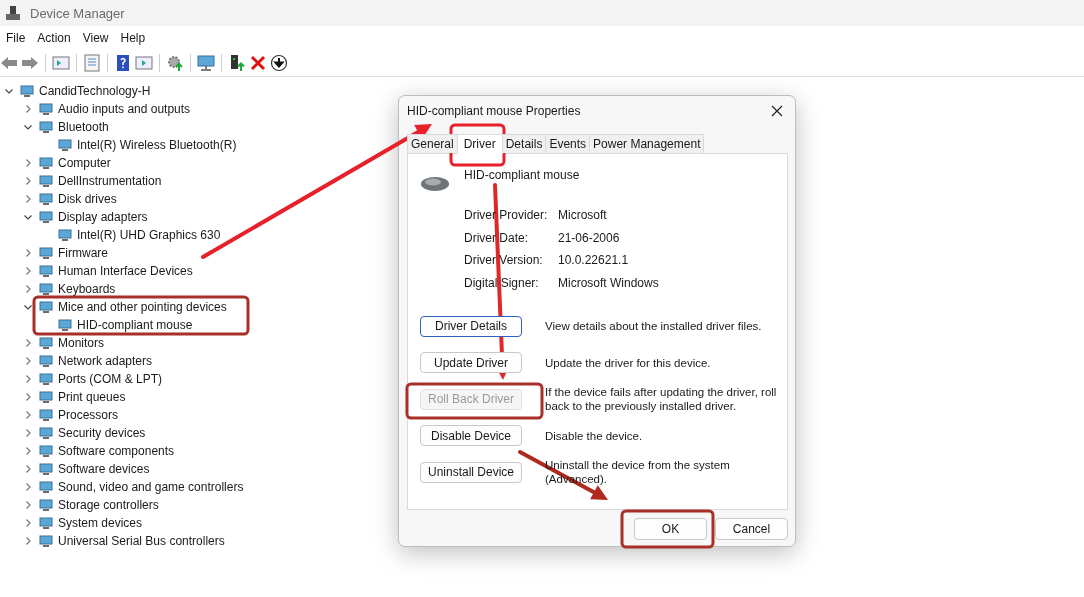 Image resolution: width=1084 pixels, height=597 pixels. I want to click on tree-item: Software components, so click(116, 451).